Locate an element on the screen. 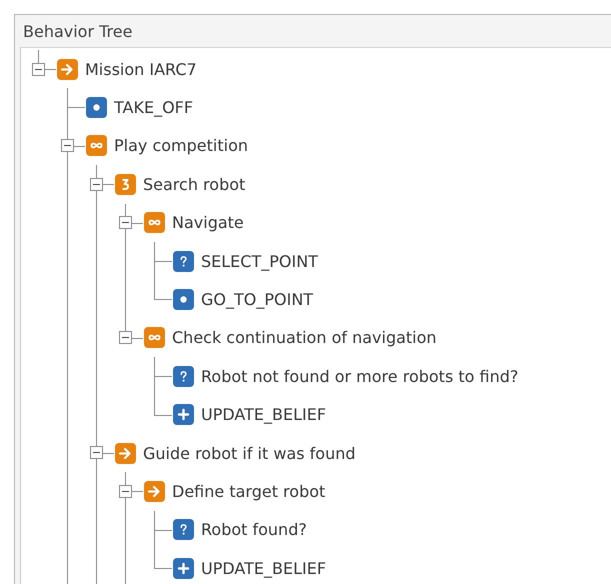  tree-item: Define target robot is located at coordinates (249, 491).